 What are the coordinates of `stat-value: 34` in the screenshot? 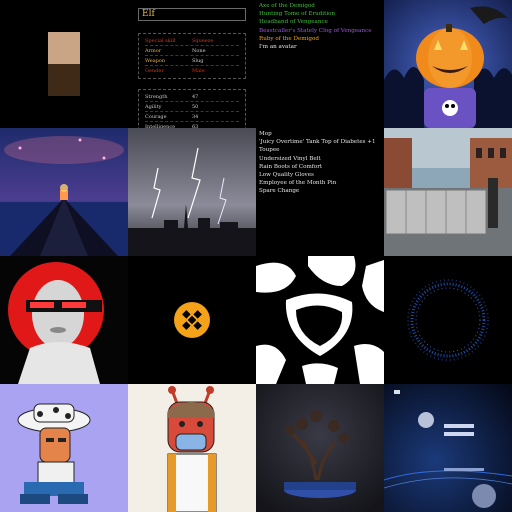 It's located at (195, 116).